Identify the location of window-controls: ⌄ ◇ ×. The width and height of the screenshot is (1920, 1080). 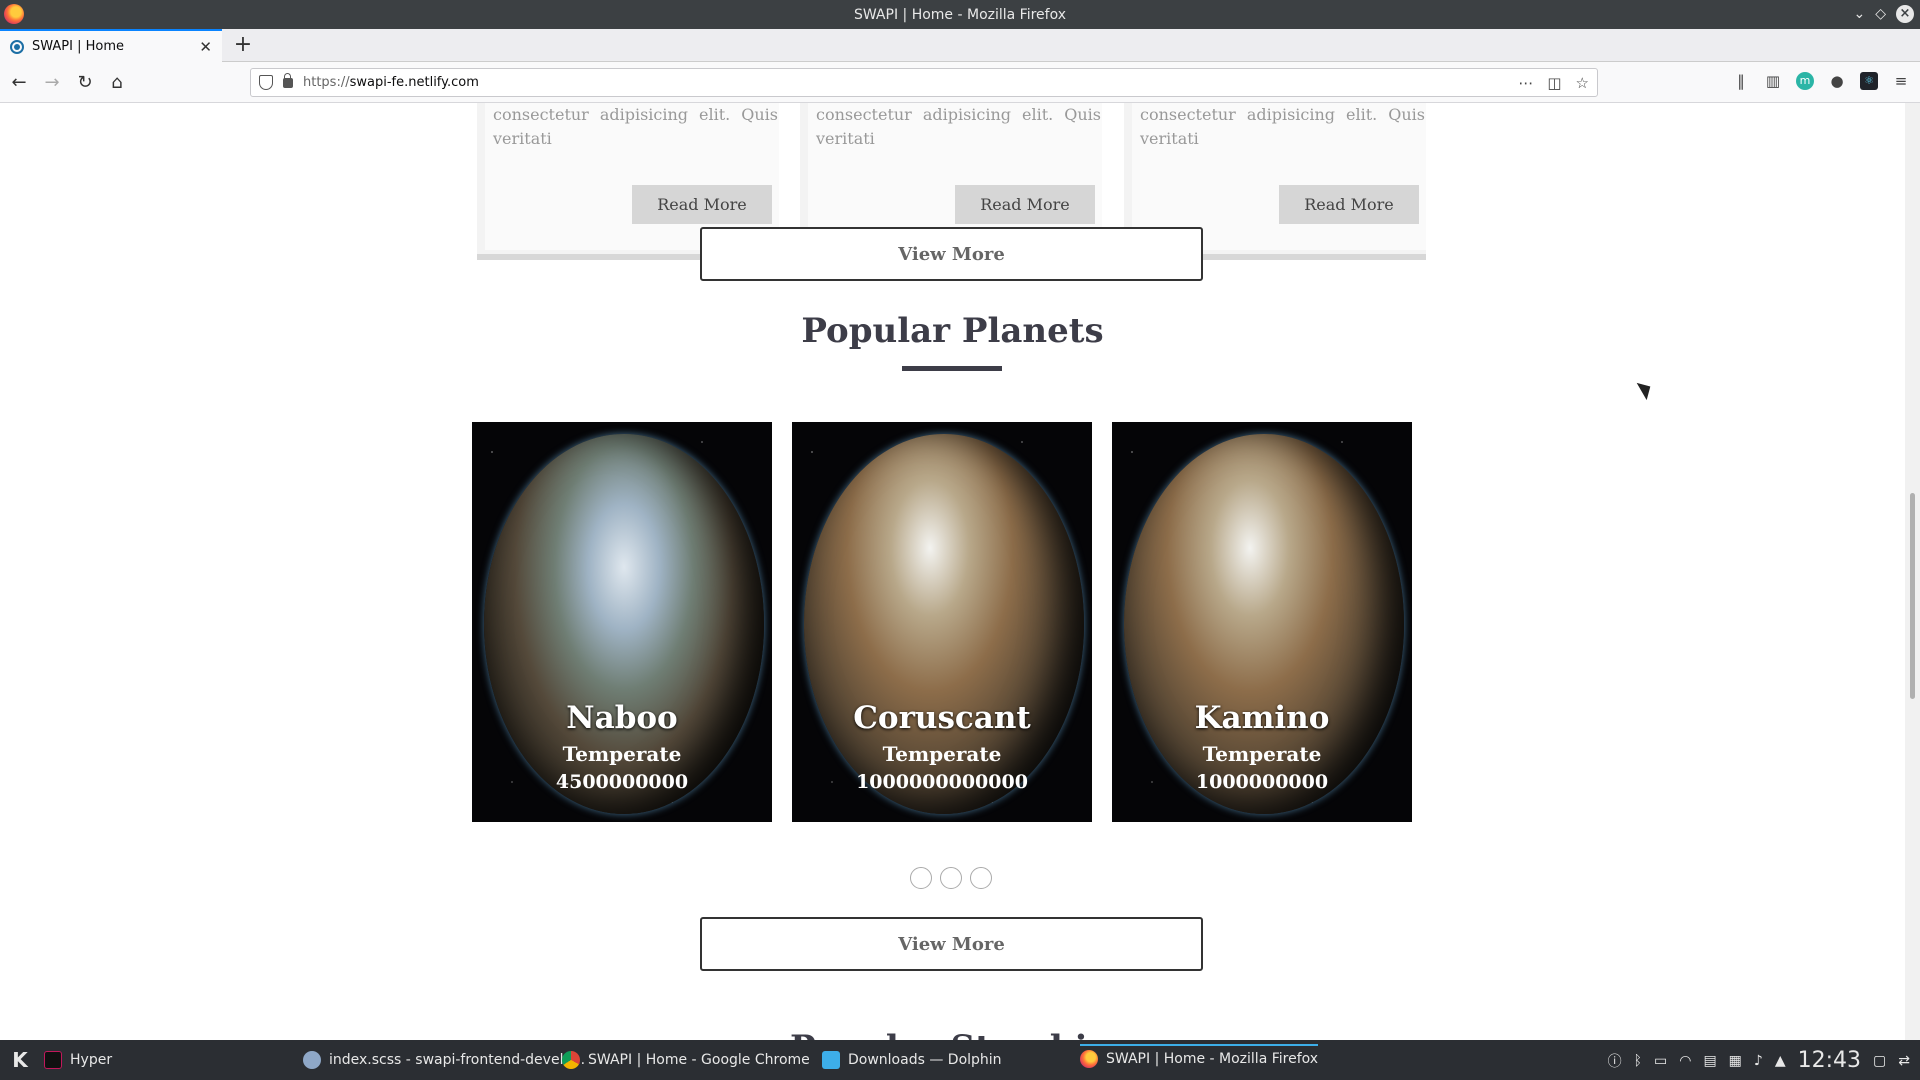
(1883, 14).